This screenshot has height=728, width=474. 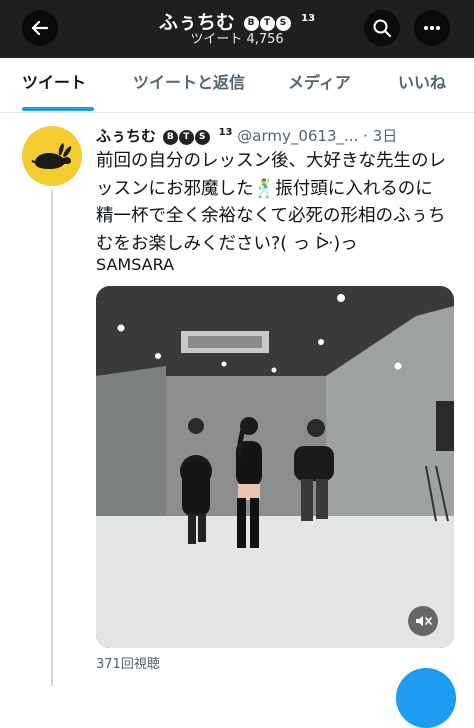 I want to click on search-button, so click(x=382, y=28).